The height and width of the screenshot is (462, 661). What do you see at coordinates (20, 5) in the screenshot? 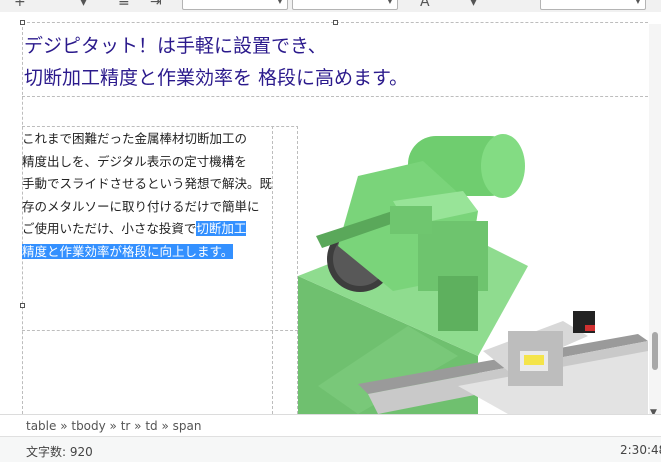
I see `plus-icon: +` at bounding box center [20, 5].